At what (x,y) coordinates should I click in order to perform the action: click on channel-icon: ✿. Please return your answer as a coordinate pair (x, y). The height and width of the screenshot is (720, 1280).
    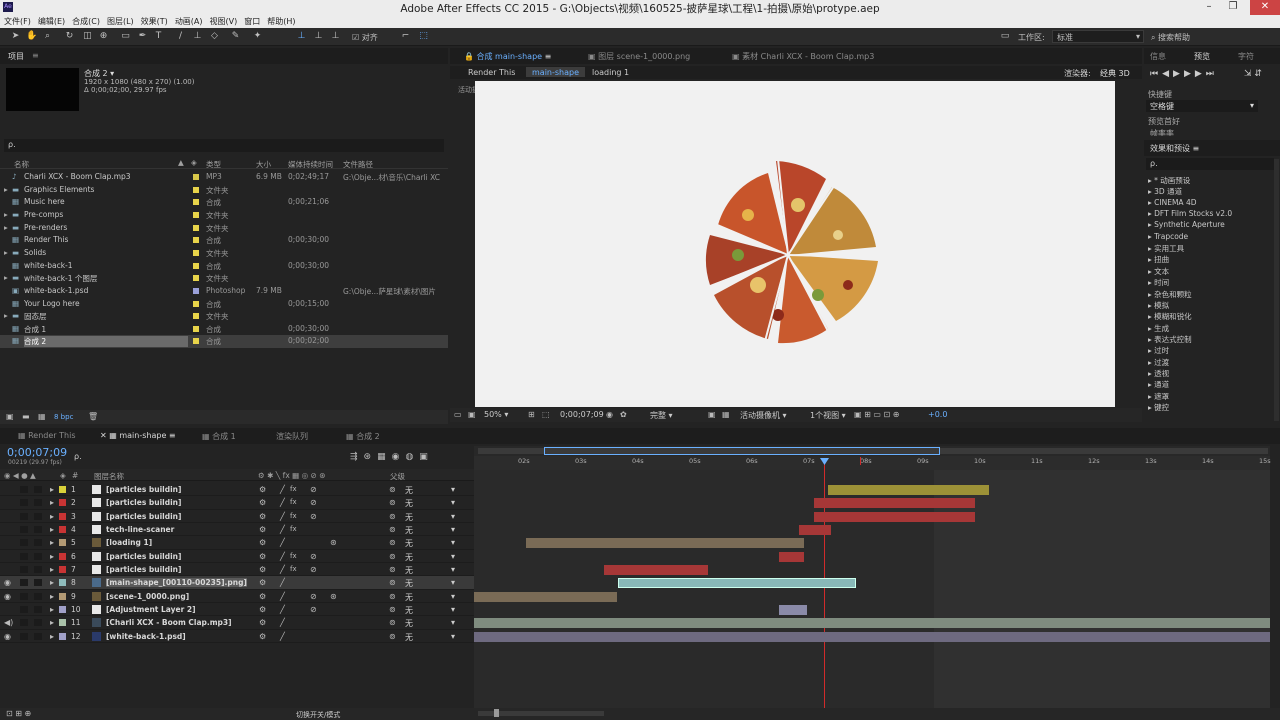
    Looking at the image, I should click on (623, 414).